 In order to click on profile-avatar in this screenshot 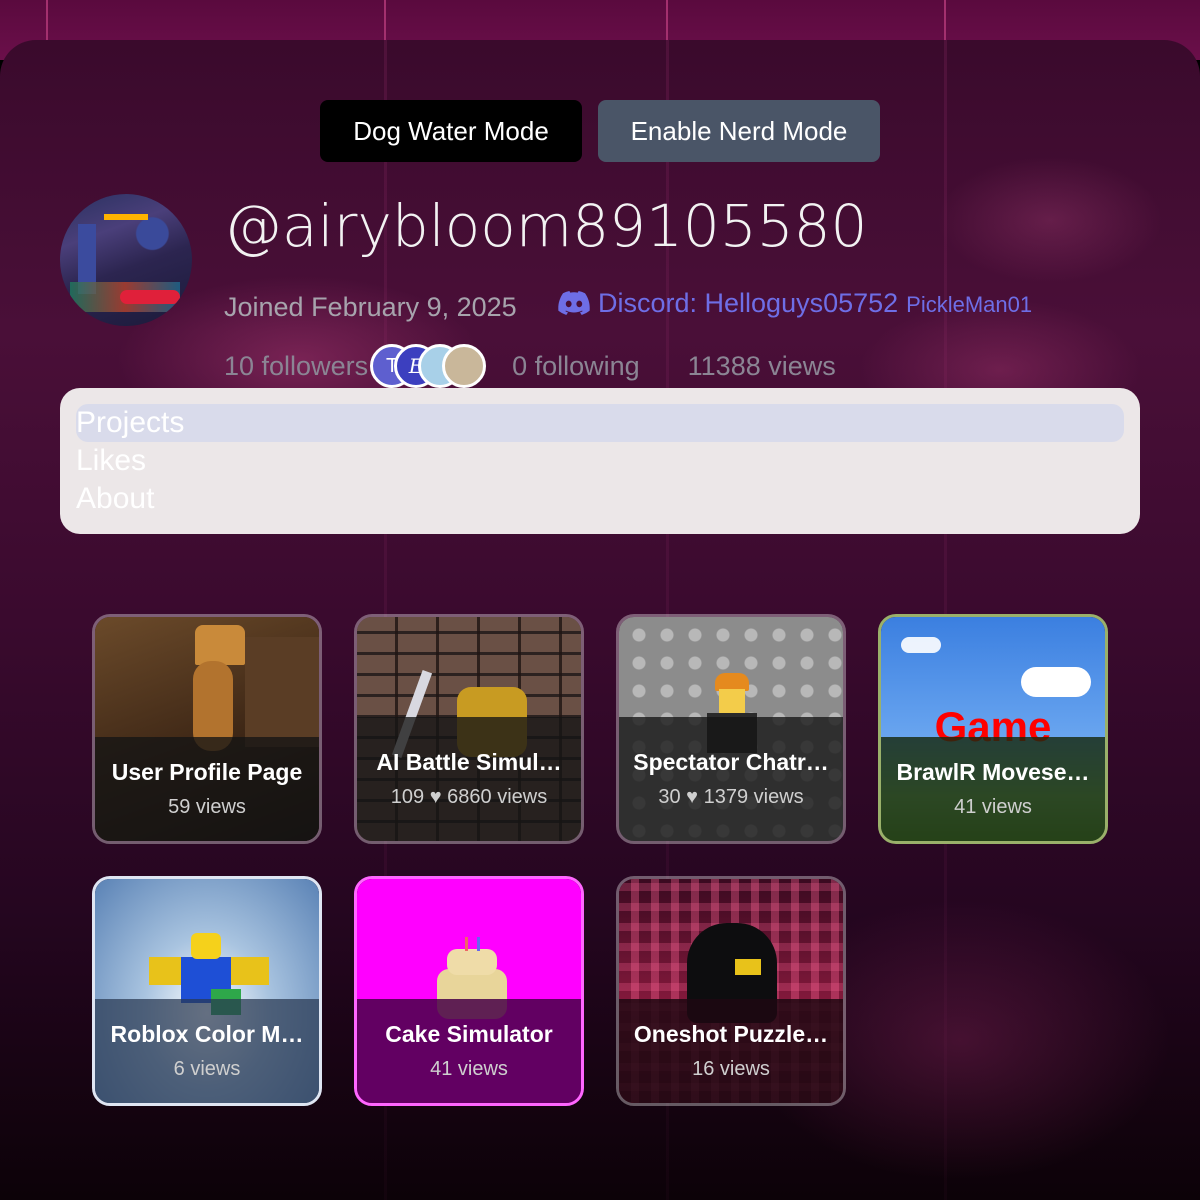, I will do `click(126, 260)`.